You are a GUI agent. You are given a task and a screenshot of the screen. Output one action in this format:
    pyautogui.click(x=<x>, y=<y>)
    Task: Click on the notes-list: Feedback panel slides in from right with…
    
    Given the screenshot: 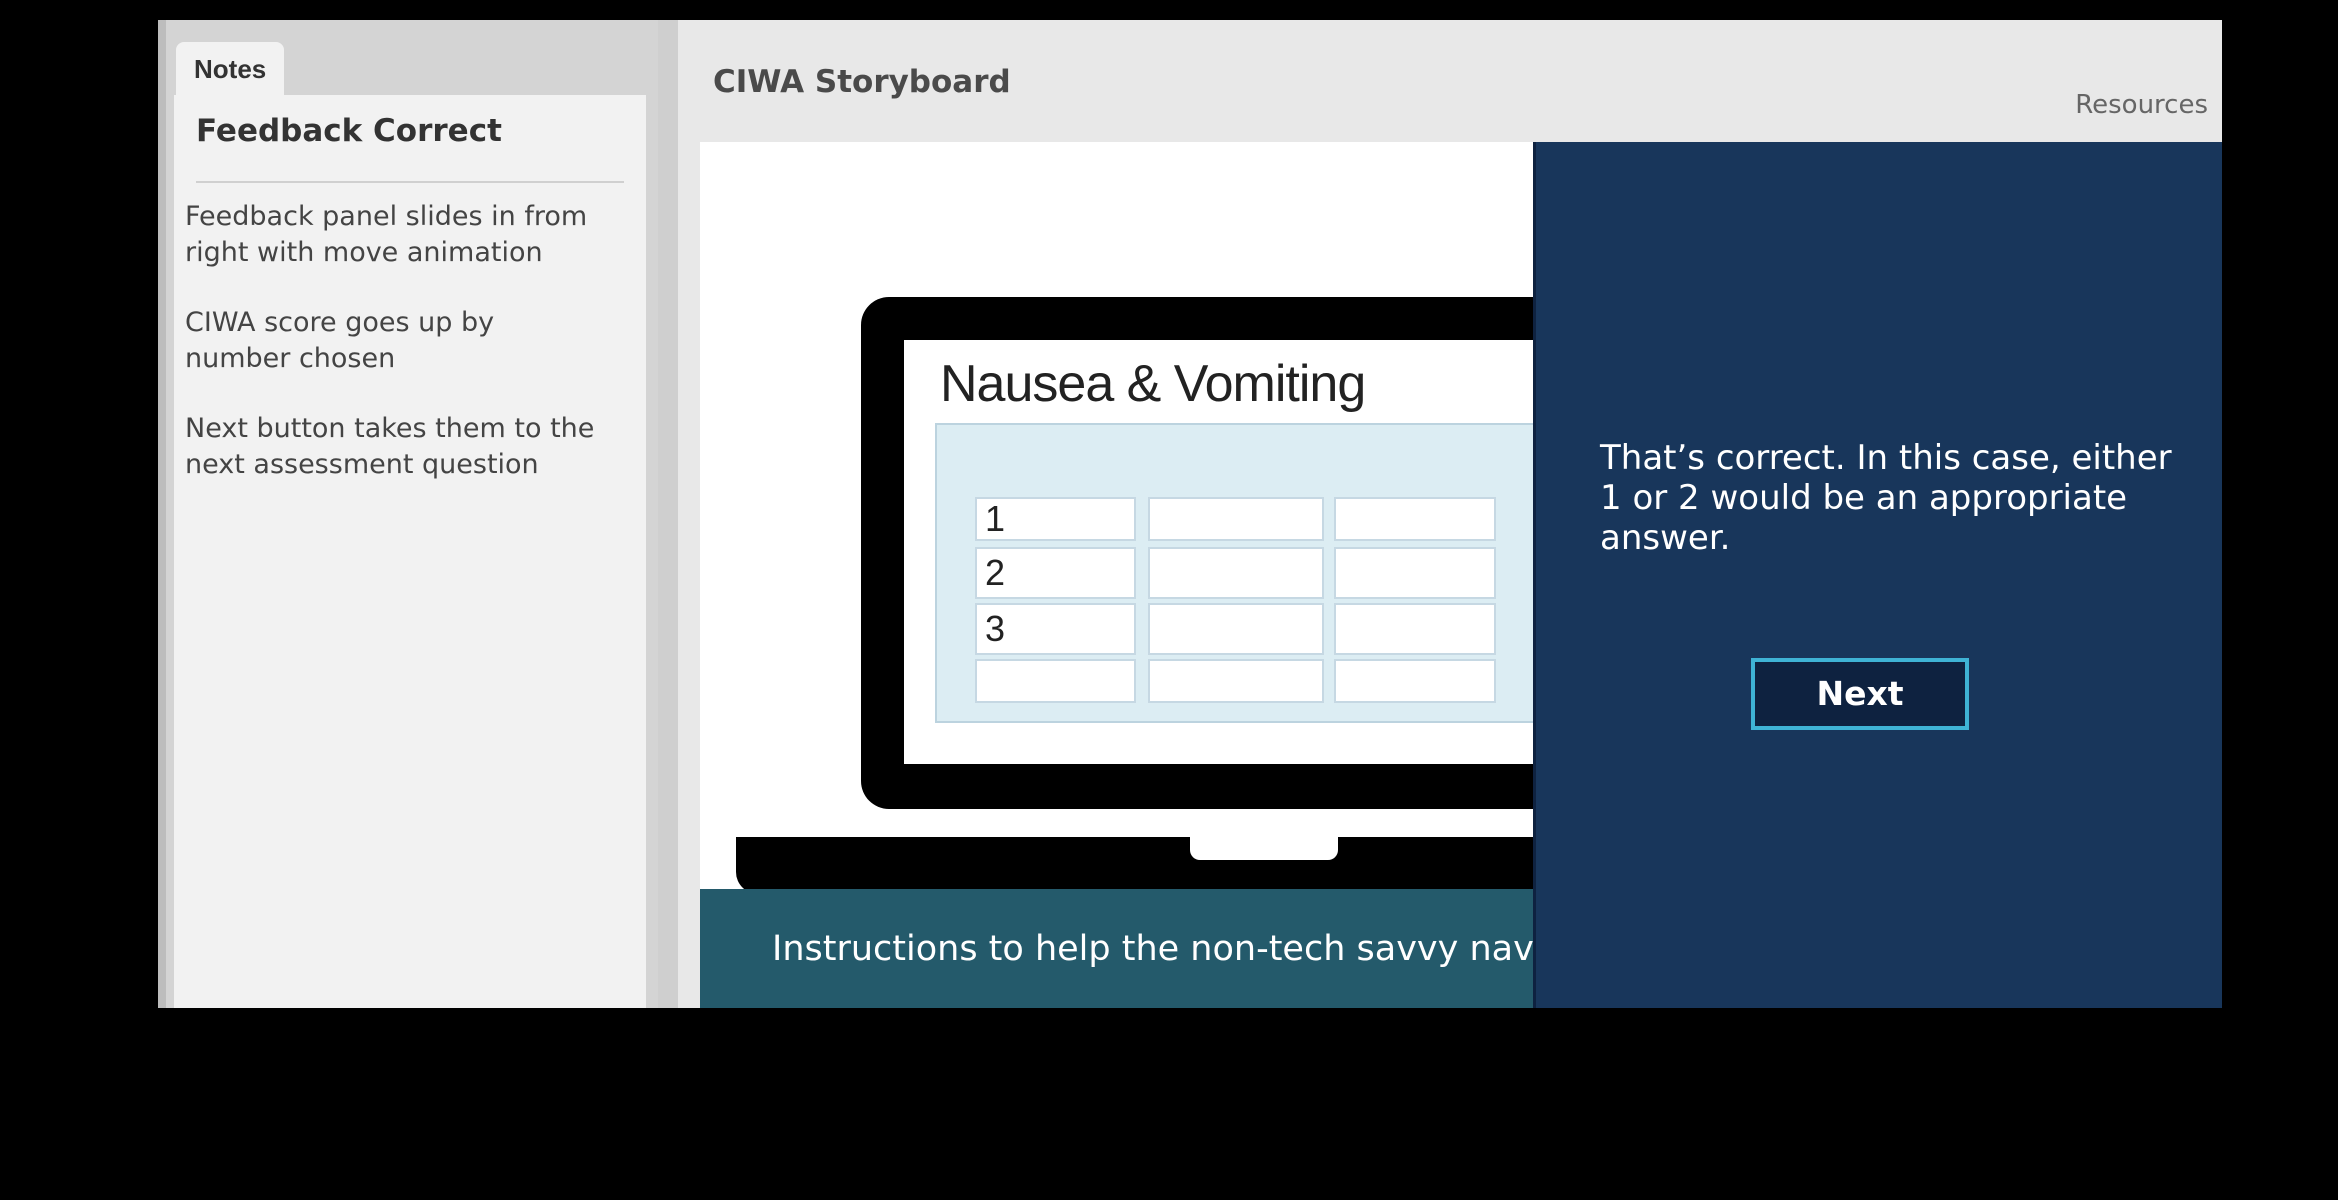 What is the action you would take?
    pyautogui.click(x=395, y=358)
    